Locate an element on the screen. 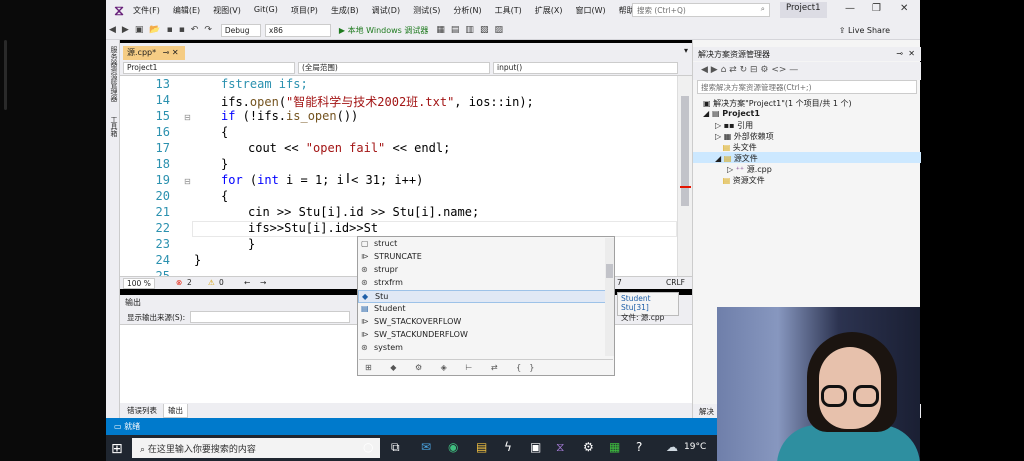 Image resolution: width=1024 pixels, height=461 pixels. editor-vertical-scrollbar is located at coordinates (684, 176).